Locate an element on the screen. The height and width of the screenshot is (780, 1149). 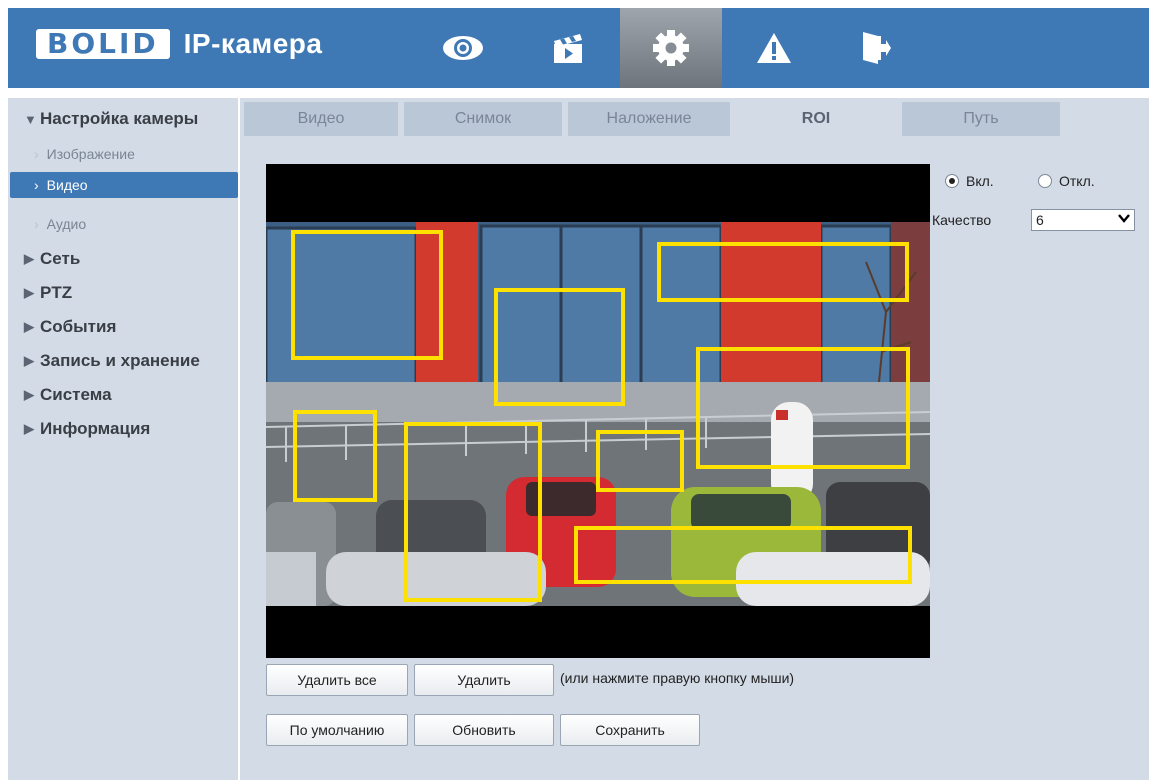
top-bar: BOLID IP-камера is located at coordinates (578, 48).